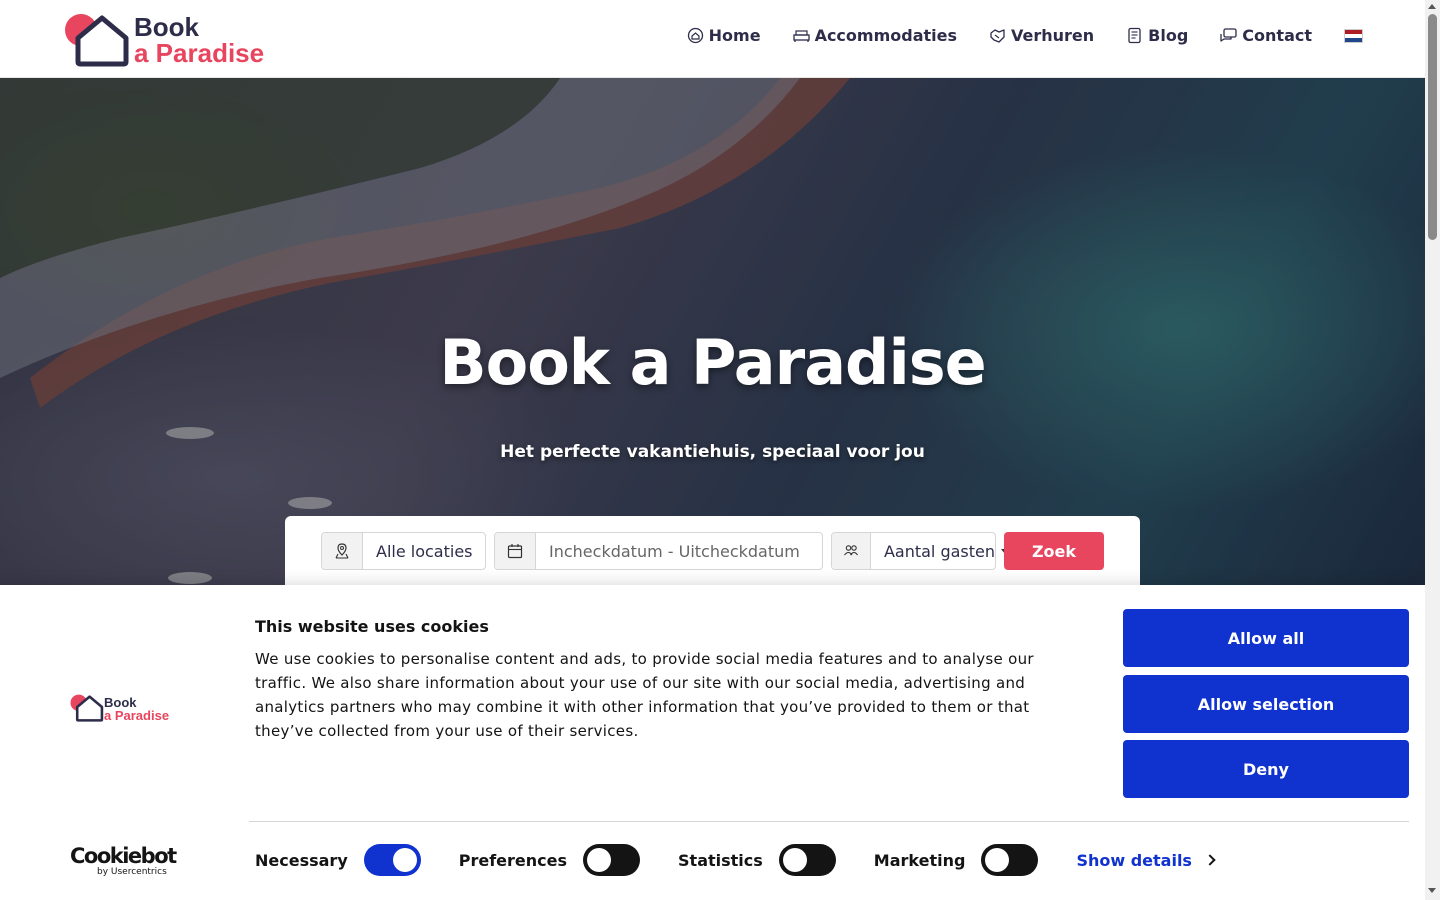  I want to click on search-button: Zoek, so click(1054, 551).